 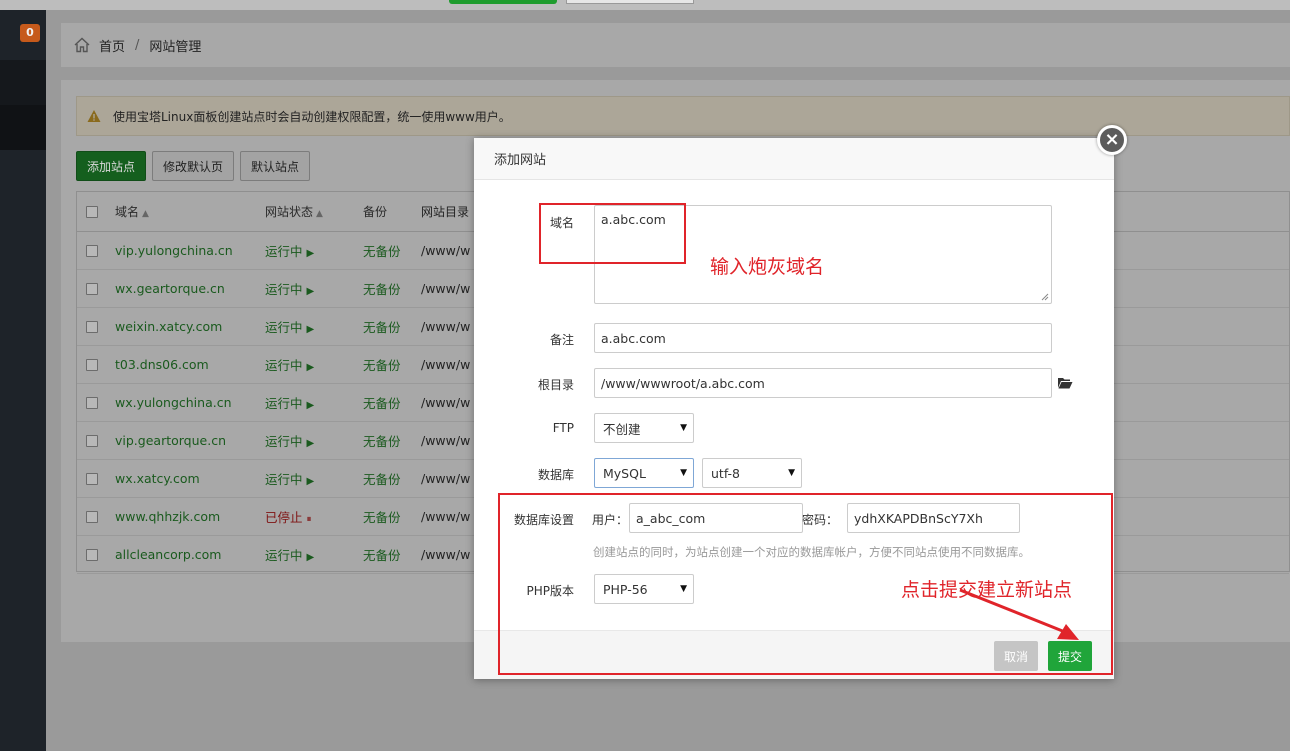 I want to click on database-value: MySQL, so click(x=624, y=473).